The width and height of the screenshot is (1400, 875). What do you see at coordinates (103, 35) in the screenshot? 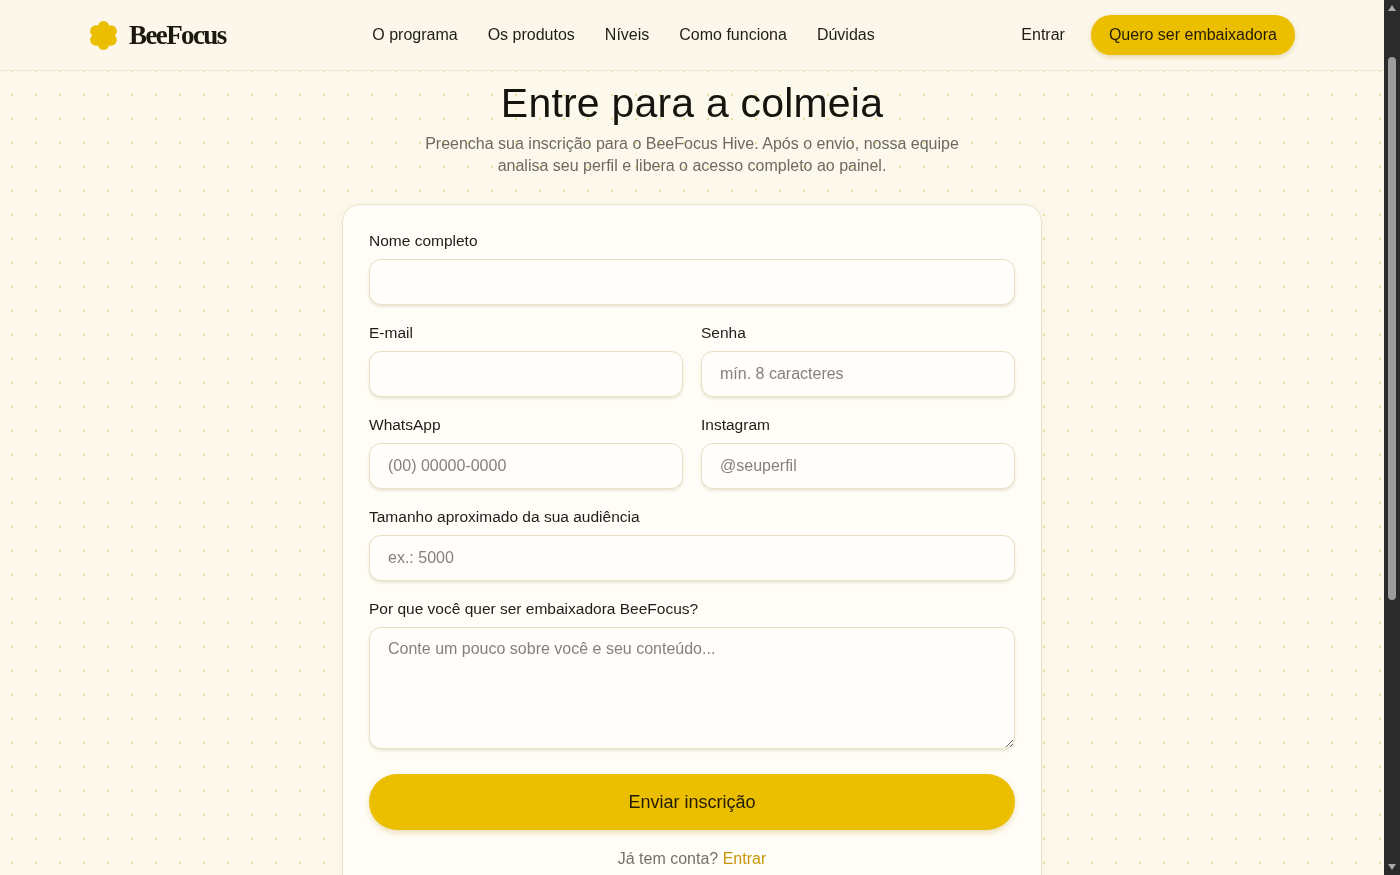
I see `flower-icon` at bounding box center [103, 35].